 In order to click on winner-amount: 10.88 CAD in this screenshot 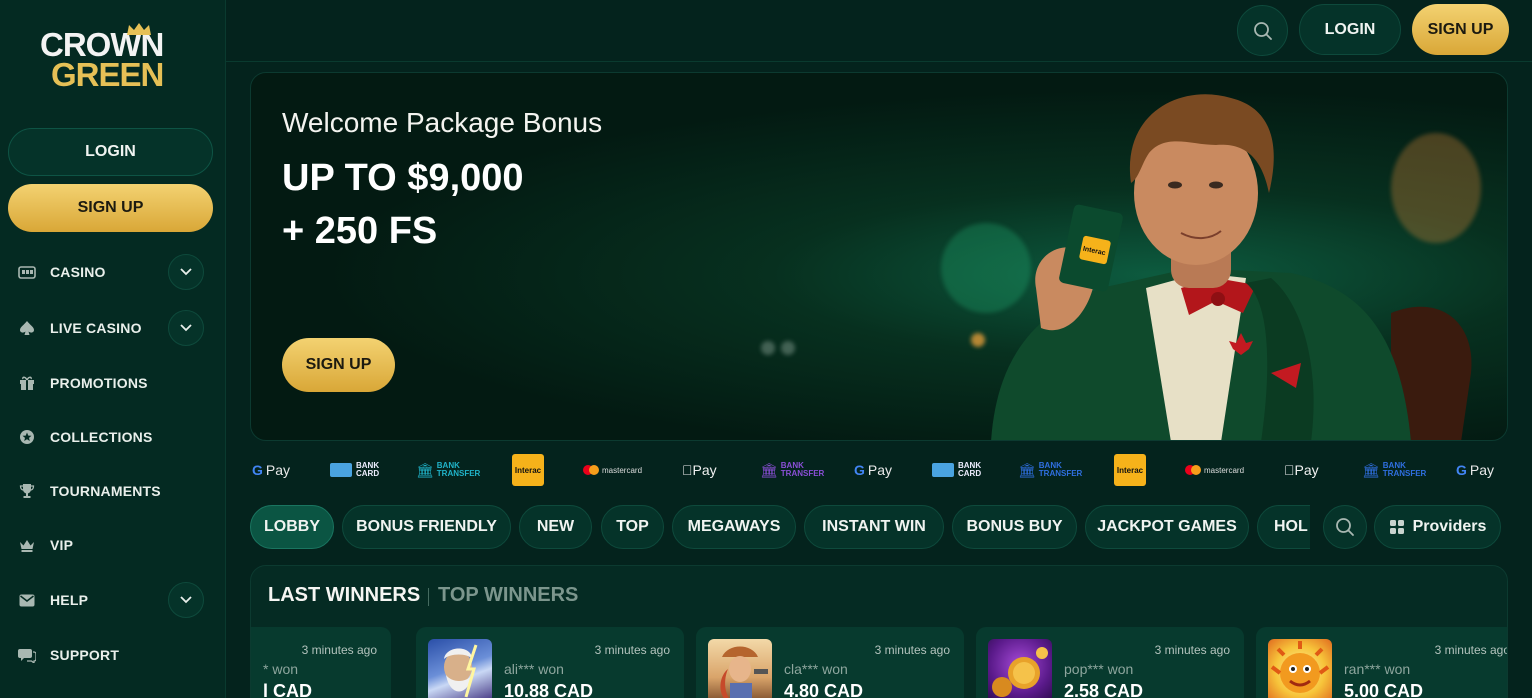, I will do `click(549, 689)`.